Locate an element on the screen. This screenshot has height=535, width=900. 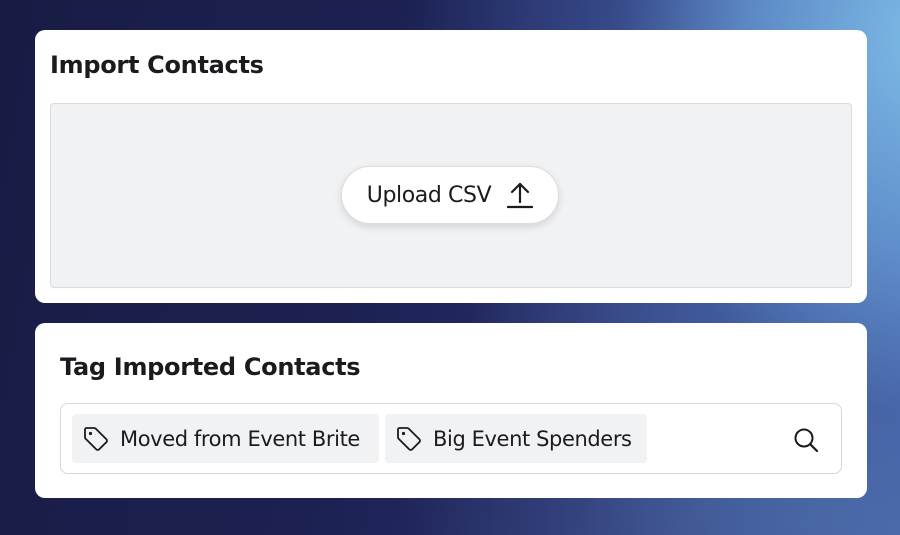
tag-imported-contacts-title: Tag Imported Contacts is located at coordinates (210, 367).